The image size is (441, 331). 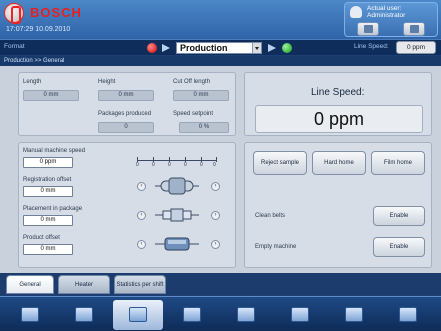 I want to click on product-offset-input: 0 mm, so click(x=48, y=249).